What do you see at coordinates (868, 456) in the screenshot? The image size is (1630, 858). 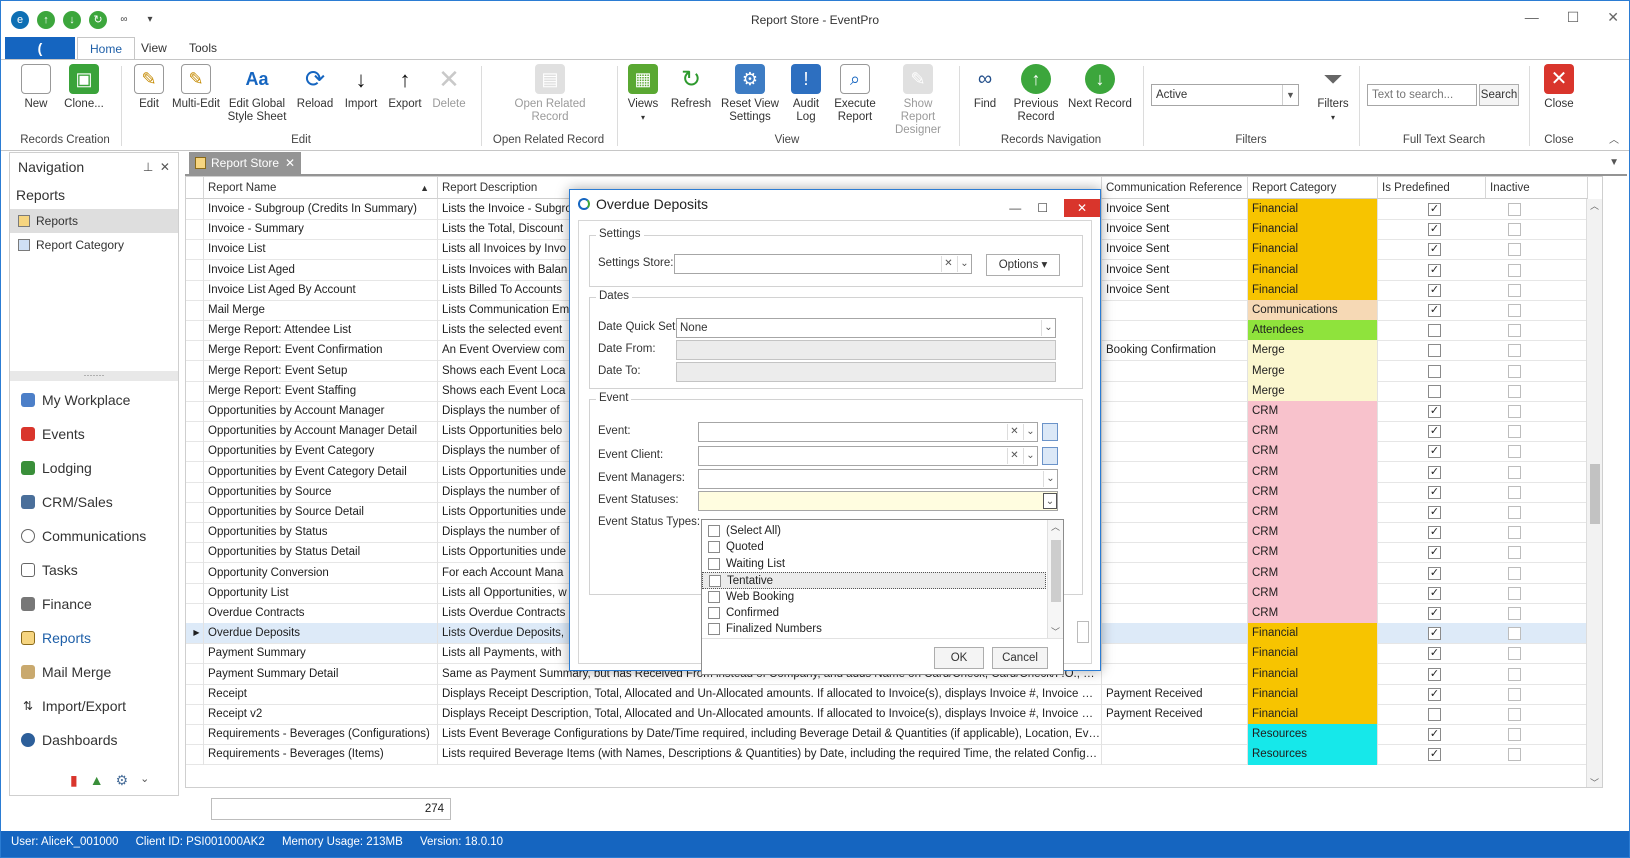 I see `event-client-input: ✕ ⌄` at bounding box center [868, 456].